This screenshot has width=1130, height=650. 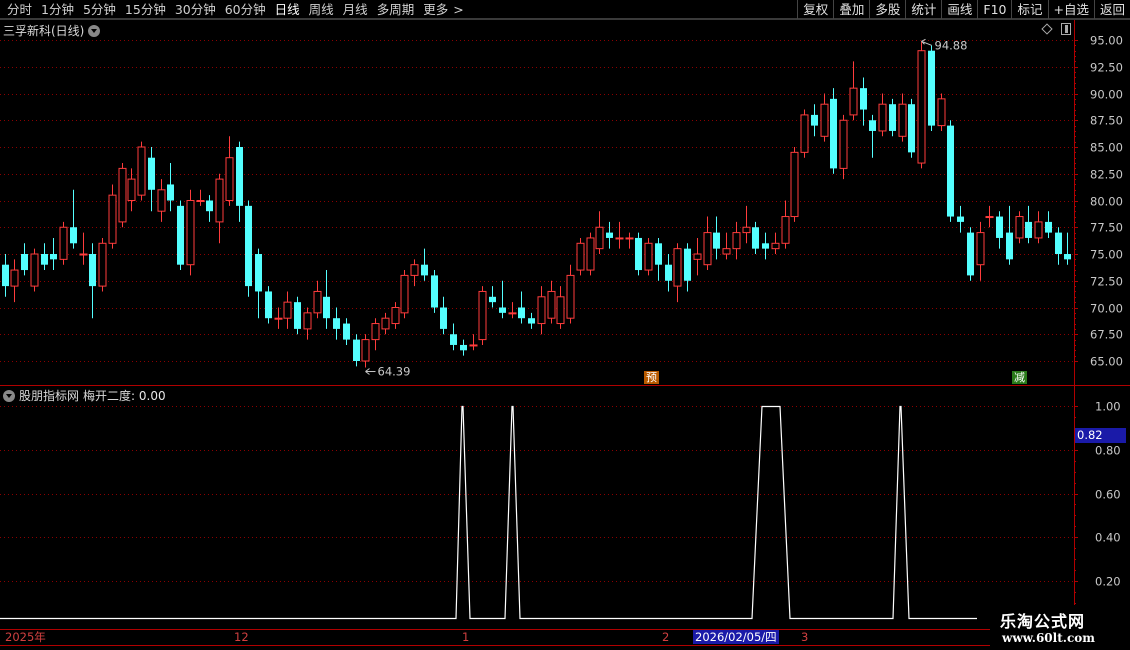 I want to click on reduction-tag: 减, so click(x=1019, y=377).